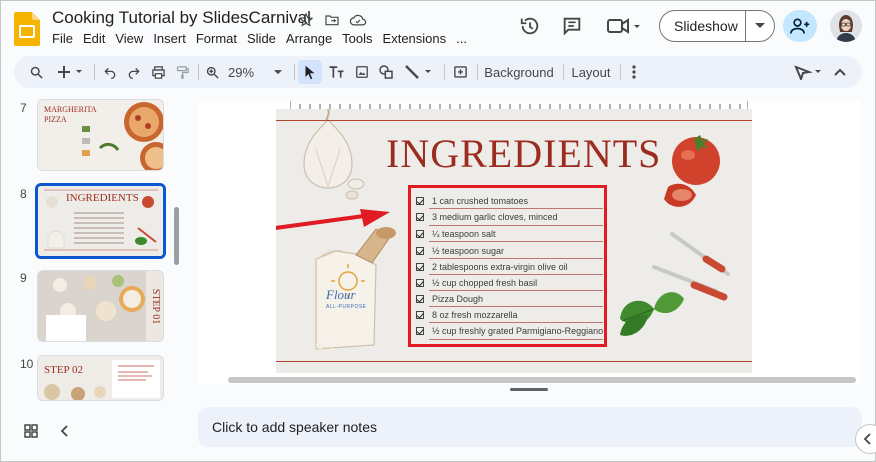  What do you see at coordinates (530, 427) in the screenshot?
I see `speaker-notes: Click to add speaker notes` at bounding box center [530, 427].